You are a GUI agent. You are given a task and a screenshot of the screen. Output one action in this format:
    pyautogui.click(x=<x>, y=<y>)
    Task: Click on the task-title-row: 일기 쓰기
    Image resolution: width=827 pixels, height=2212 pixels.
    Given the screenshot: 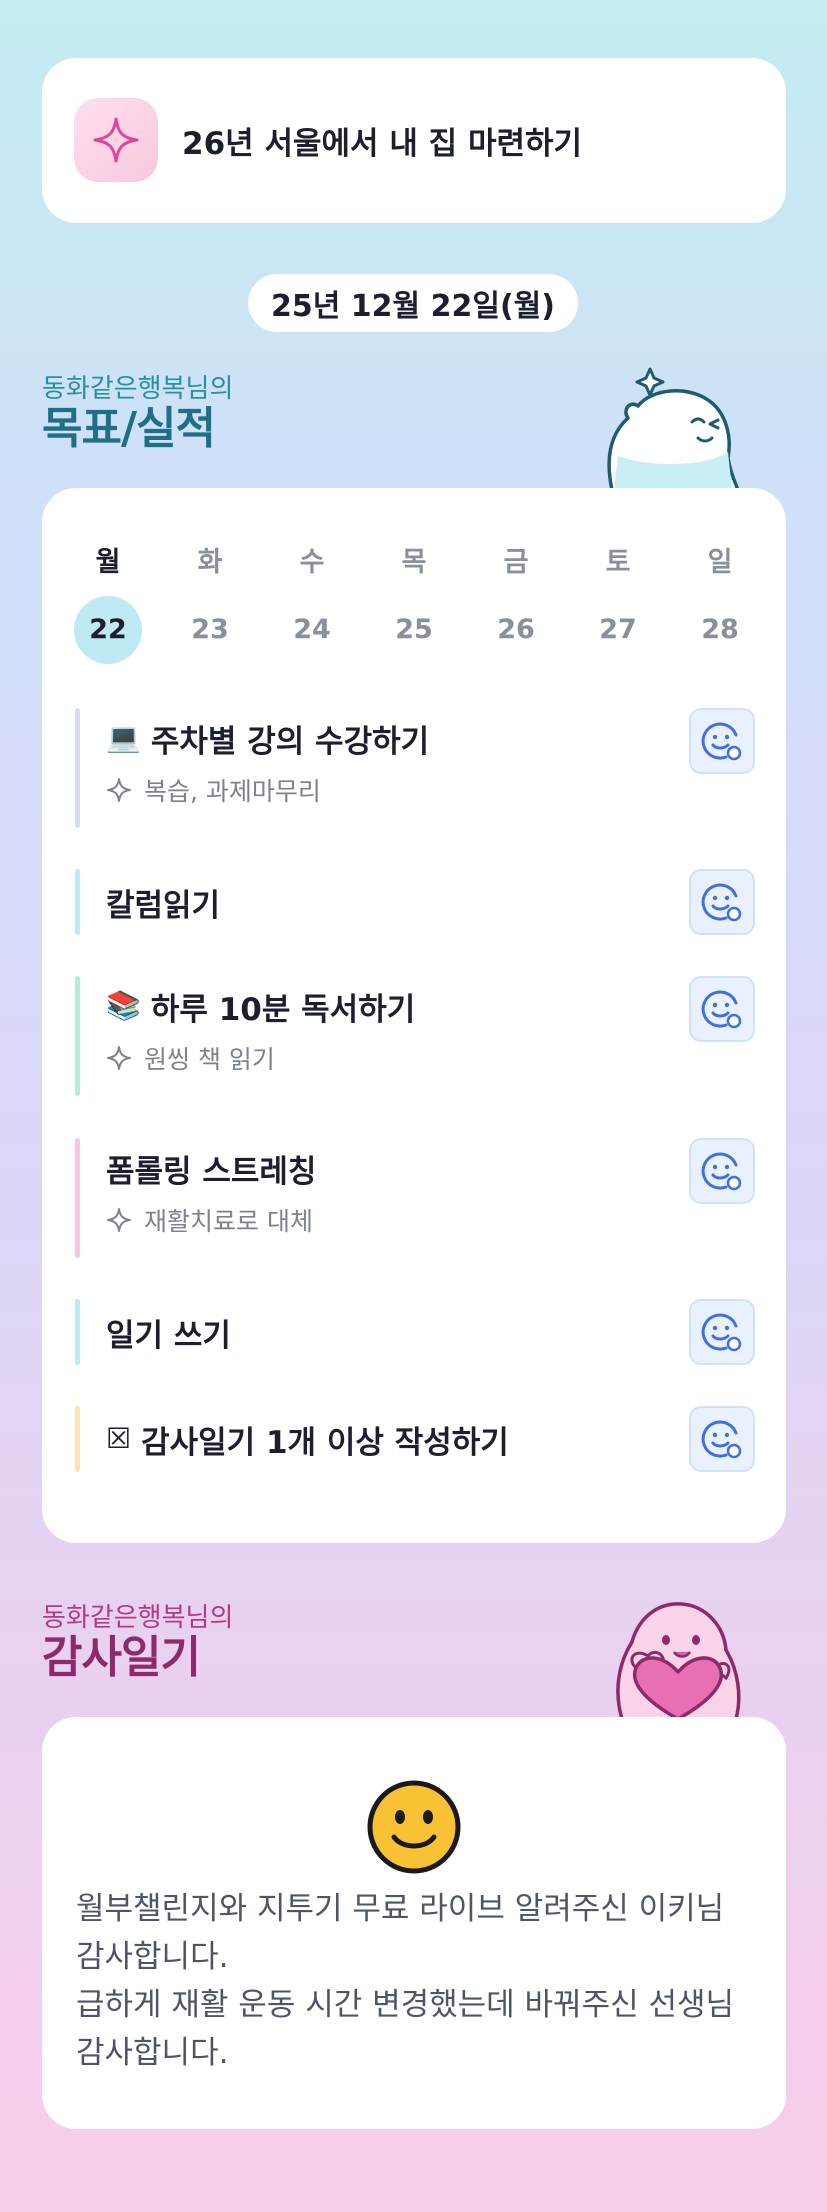 What is the action you would take?
    pyautogui.click(x=168, y=1332)
    